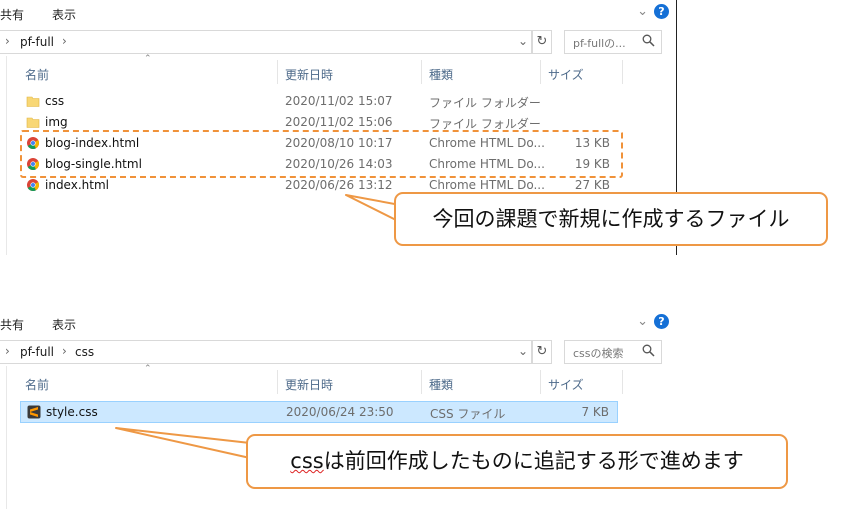 This screenshot has width=844, height=509. I want to click on callout-css-text: は前回作成したものに追記する形で進めます, so click(533, 461).